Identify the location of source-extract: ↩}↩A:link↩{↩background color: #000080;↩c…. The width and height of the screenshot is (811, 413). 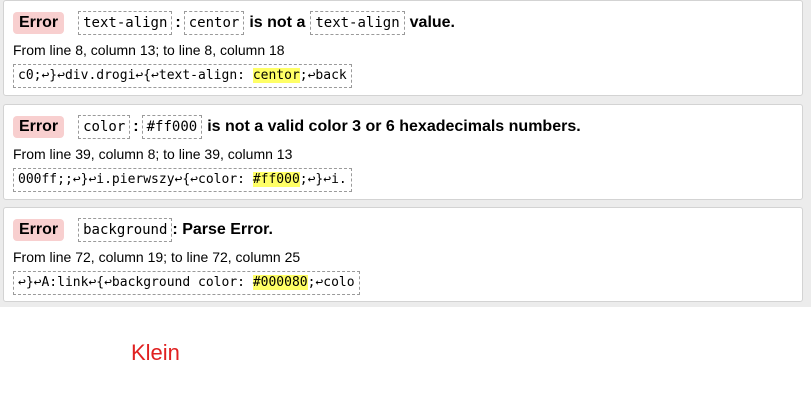
(186, 283).